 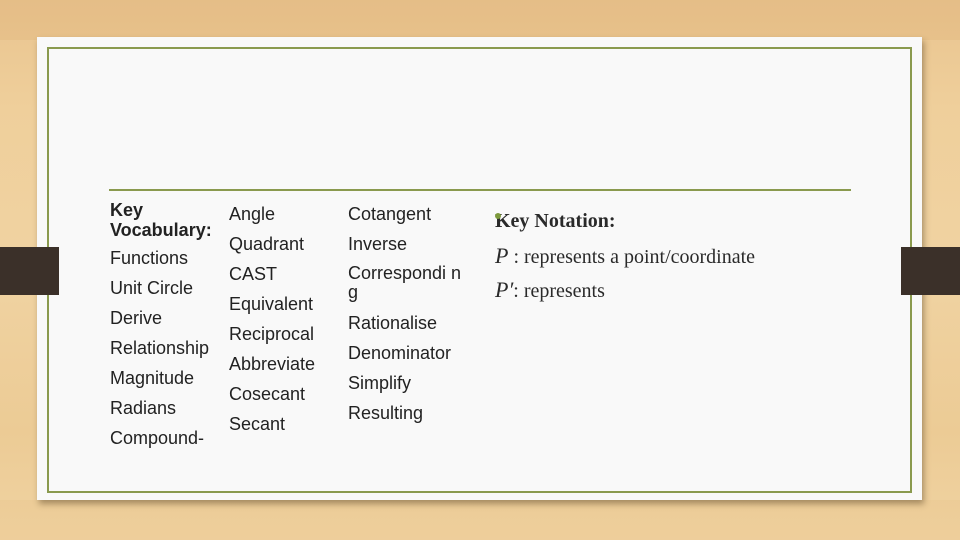 What do you see at coordinates (161, 230) in the screenshot?
I see `vocabulary-heading-line2: Vocabulary:` at bounding box center [161, 230].